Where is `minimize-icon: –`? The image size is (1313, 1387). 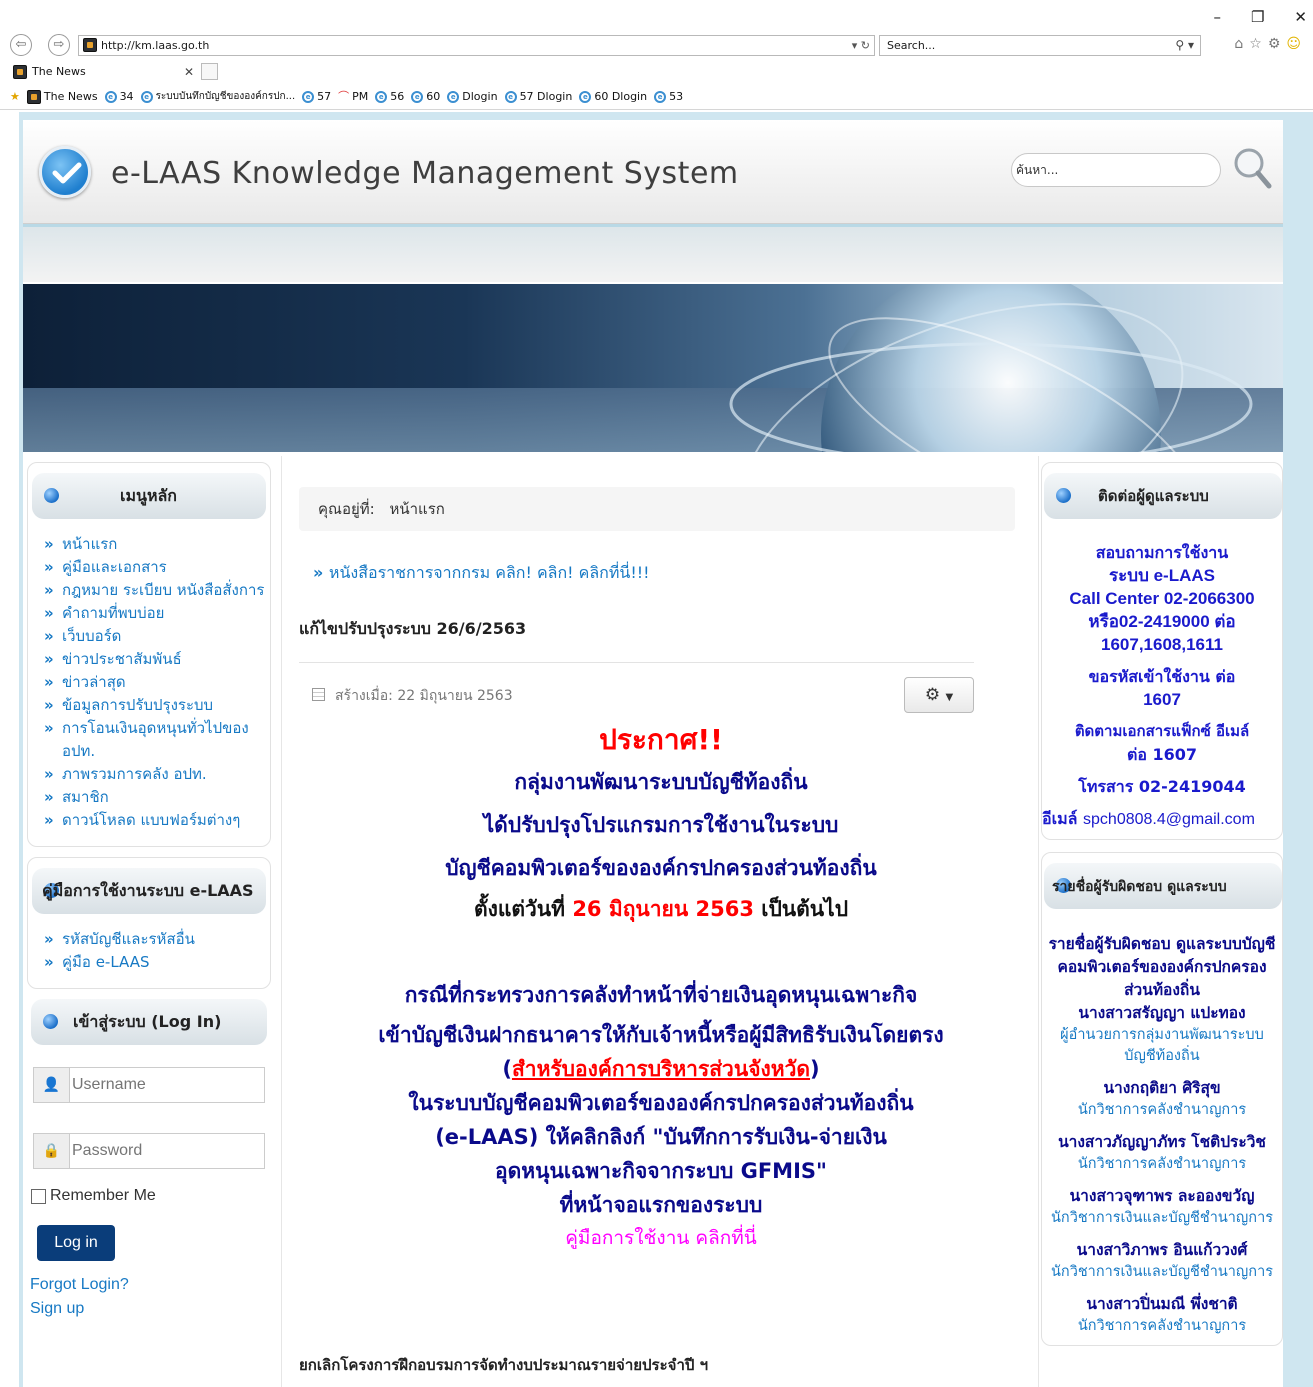
minimize-icon: – is located at coordinates (1217, 17).